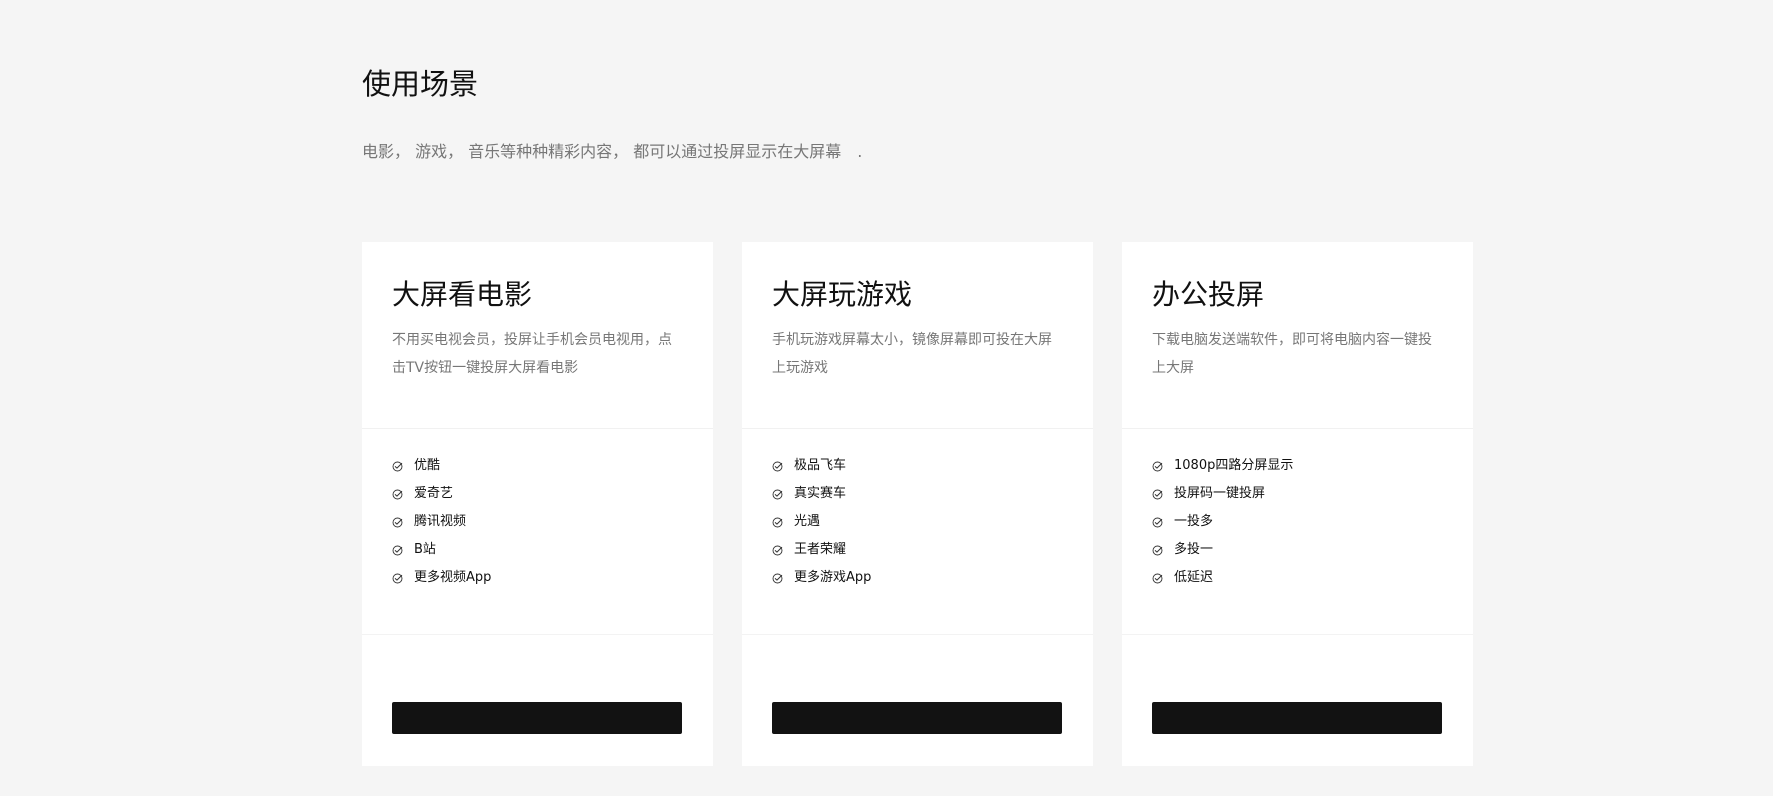 The height and width of the screenshot is (796, 1773). Describe the element at coordinates (1297, 578) in the screenshot. I see `feature-item: 低延迟` at that location.